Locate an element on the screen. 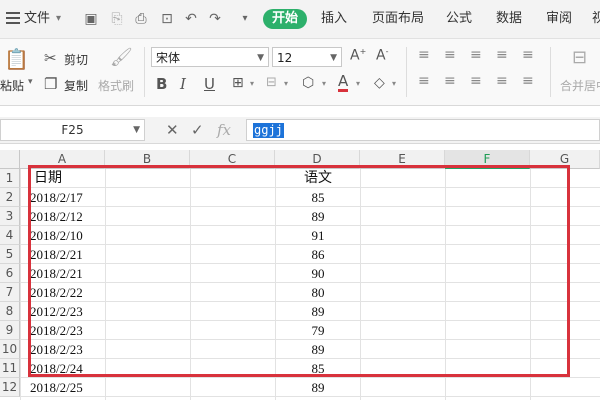  font-color-icon: A is located at coordinates (343, 82).